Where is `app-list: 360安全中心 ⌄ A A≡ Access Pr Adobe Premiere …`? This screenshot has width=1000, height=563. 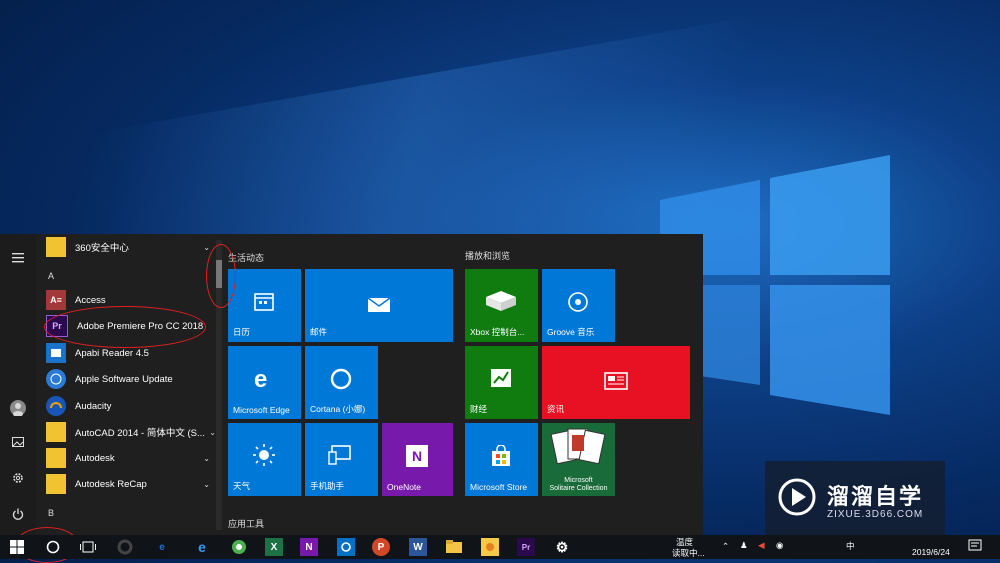 app-list: 360安全中心 ⌄ A A≡ Access Pr Adobe Premiere … is located at coordinates (128, 384).